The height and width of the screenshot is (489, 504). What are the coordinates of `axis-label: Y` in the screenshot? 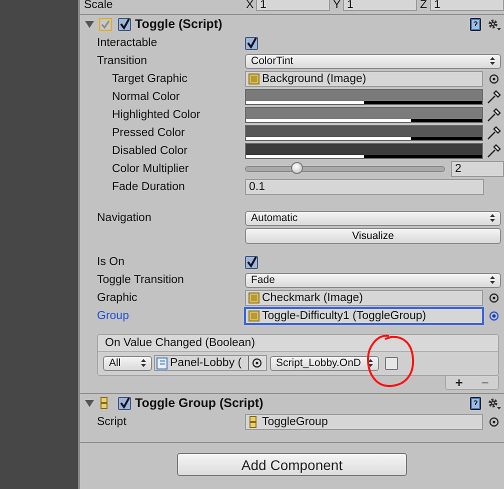 It's located at (337, 5).